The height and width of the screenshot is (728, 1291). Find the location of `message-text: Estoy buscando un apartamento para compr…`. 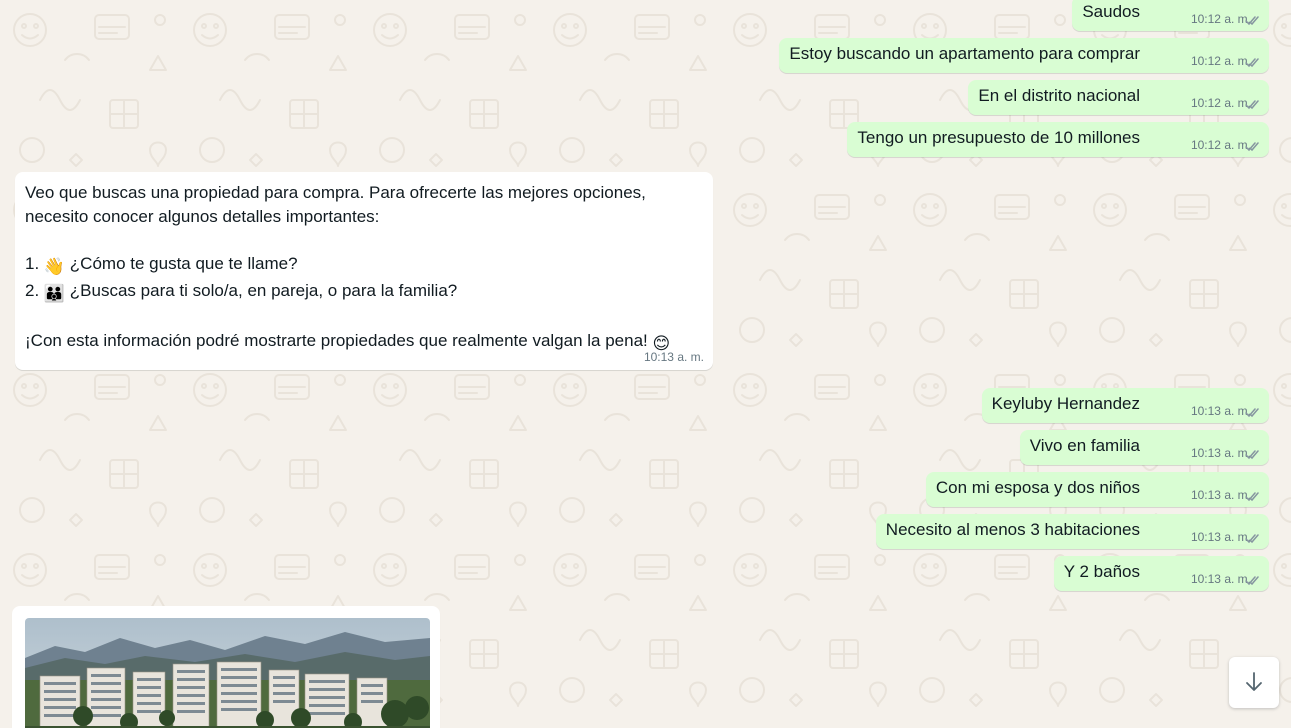

message-text: Estoy buscando un apartamento para compr… is located at coordinates (964, 53).